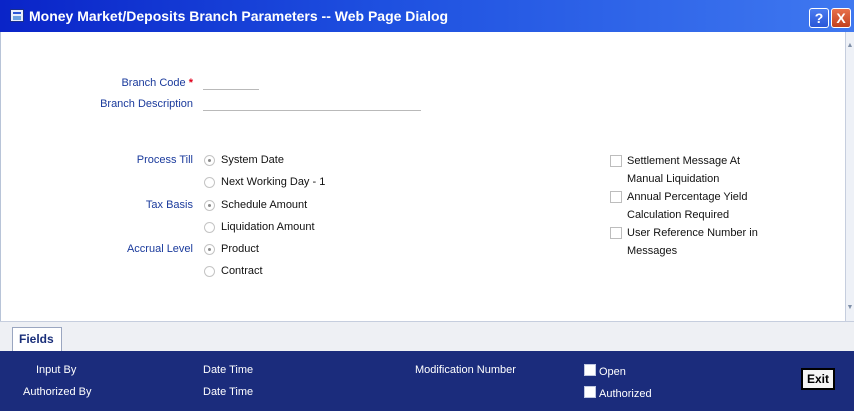  What do you see at coordinates (616, 161) in the screenshot?
I see `checkbox-settlement-message` at bounding box center [616, 161].